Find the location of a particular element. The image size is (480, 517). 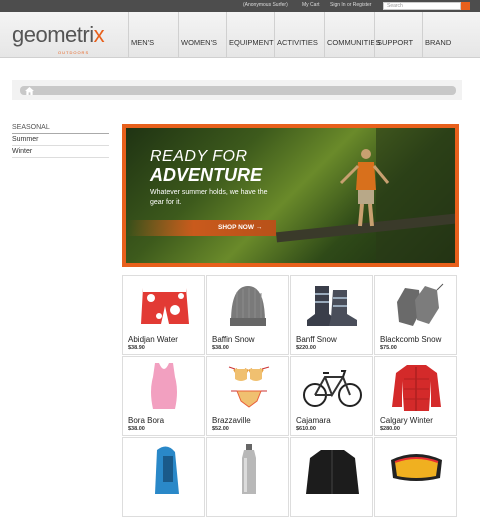

product-card: Baffin Snow $38.00 is located at coordinates (247, 315).